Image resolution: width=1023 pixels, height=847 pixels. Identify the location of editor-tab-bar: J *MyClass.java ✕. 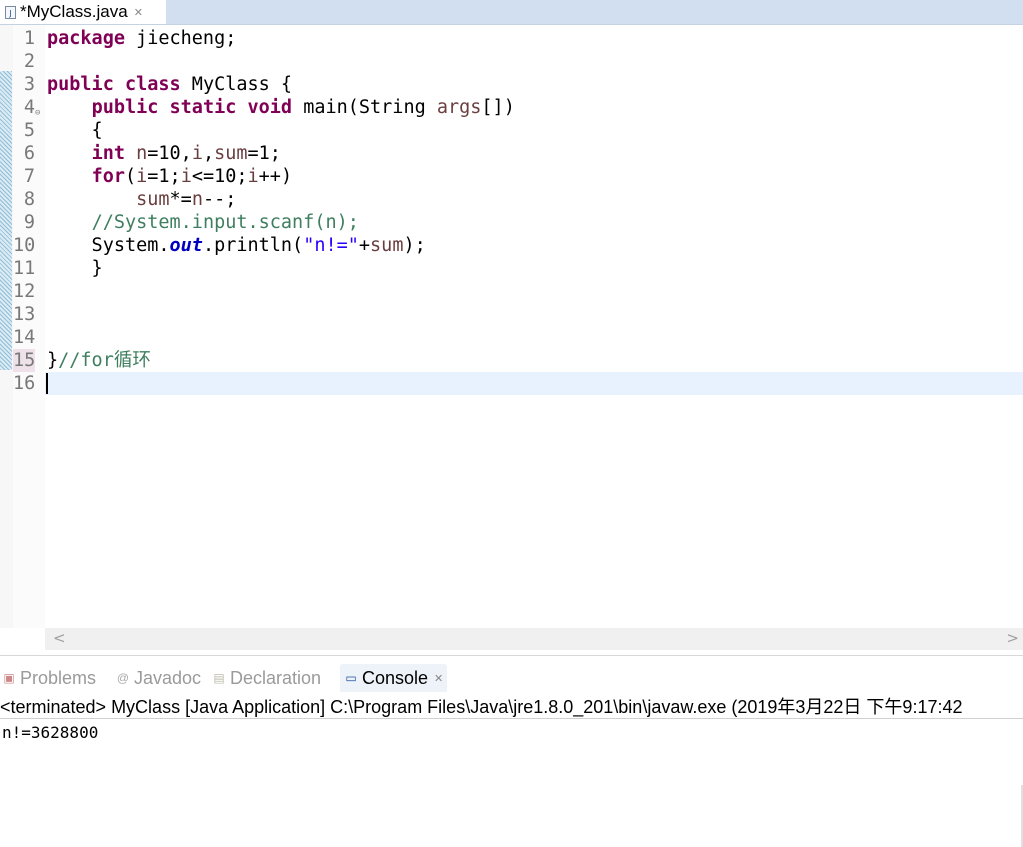
(511, 12).